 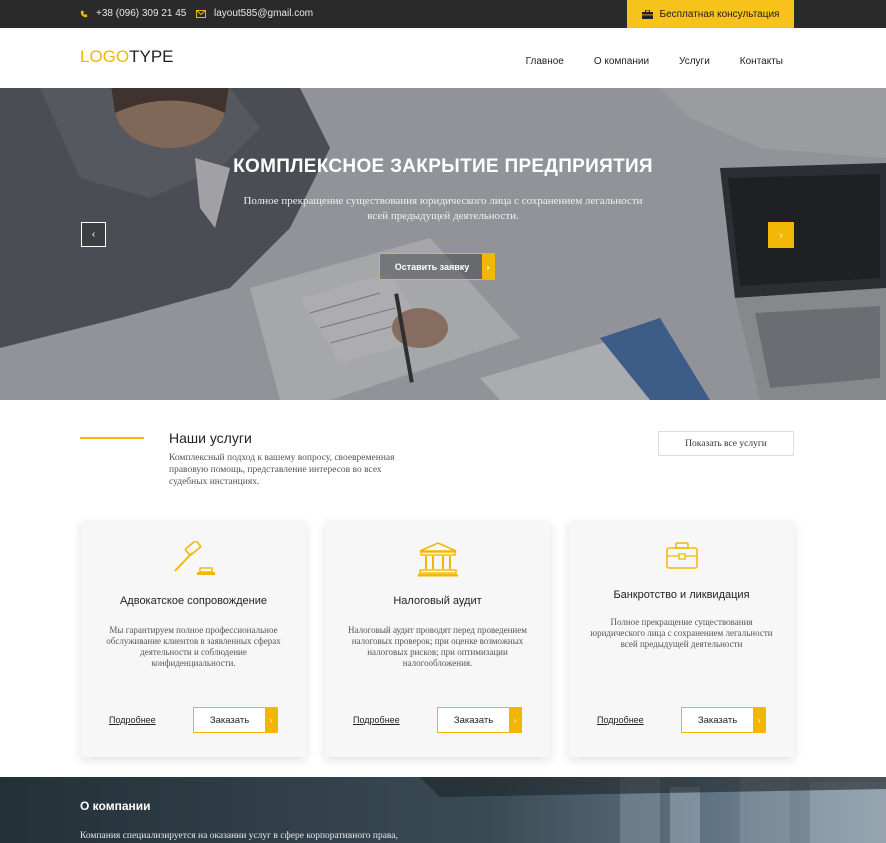 What do you see at coordinates (210, 438) in the screenshot?
I see `services-title: Наши услуги` at bounding box center [210, 438].